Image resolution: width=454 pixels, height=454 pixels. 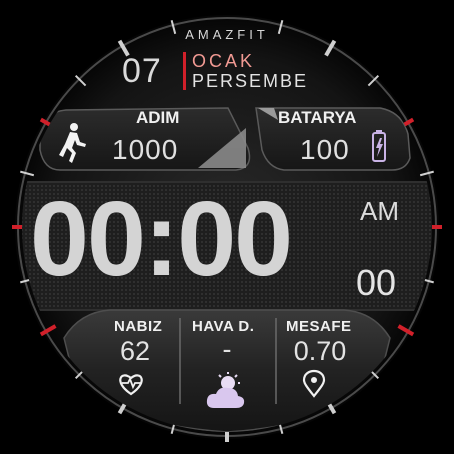 What do you see at coordinates (184, 71) in the screenshot?
I see `date-divider` at bounding box center [184, 71].